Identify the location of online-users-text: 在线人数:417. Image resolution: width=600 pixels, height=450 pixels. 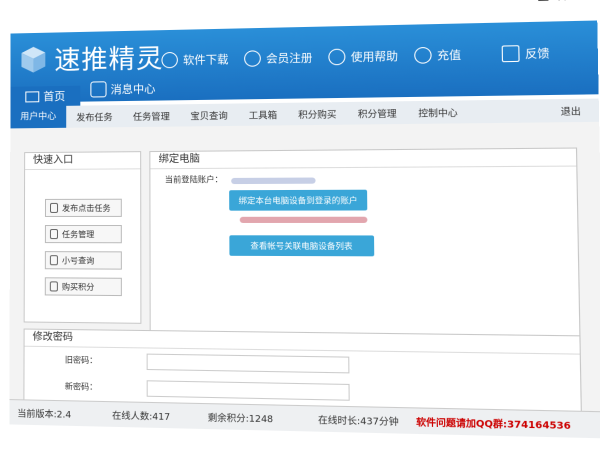
(141, 416).